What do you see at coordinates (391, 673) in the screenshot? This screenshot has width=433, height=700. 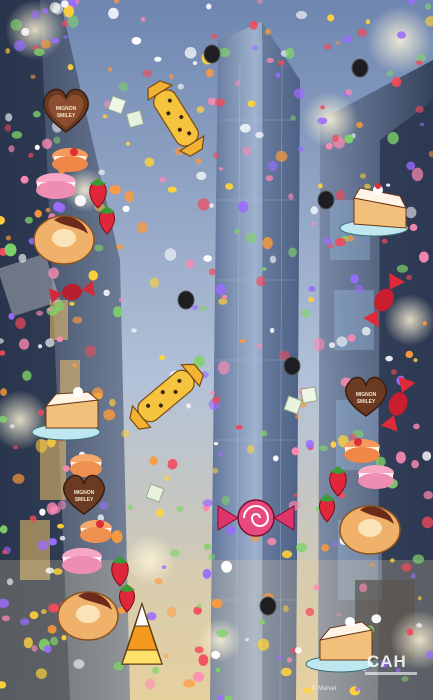 I see `watermark-underline` at bounding box center [391, 673].